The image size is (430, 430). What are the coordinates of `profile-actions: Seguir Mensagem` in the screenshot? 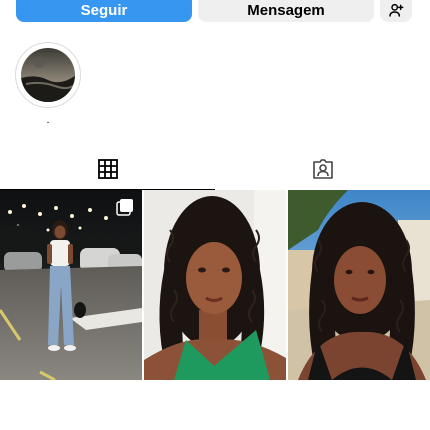 It's located at (215, 11).